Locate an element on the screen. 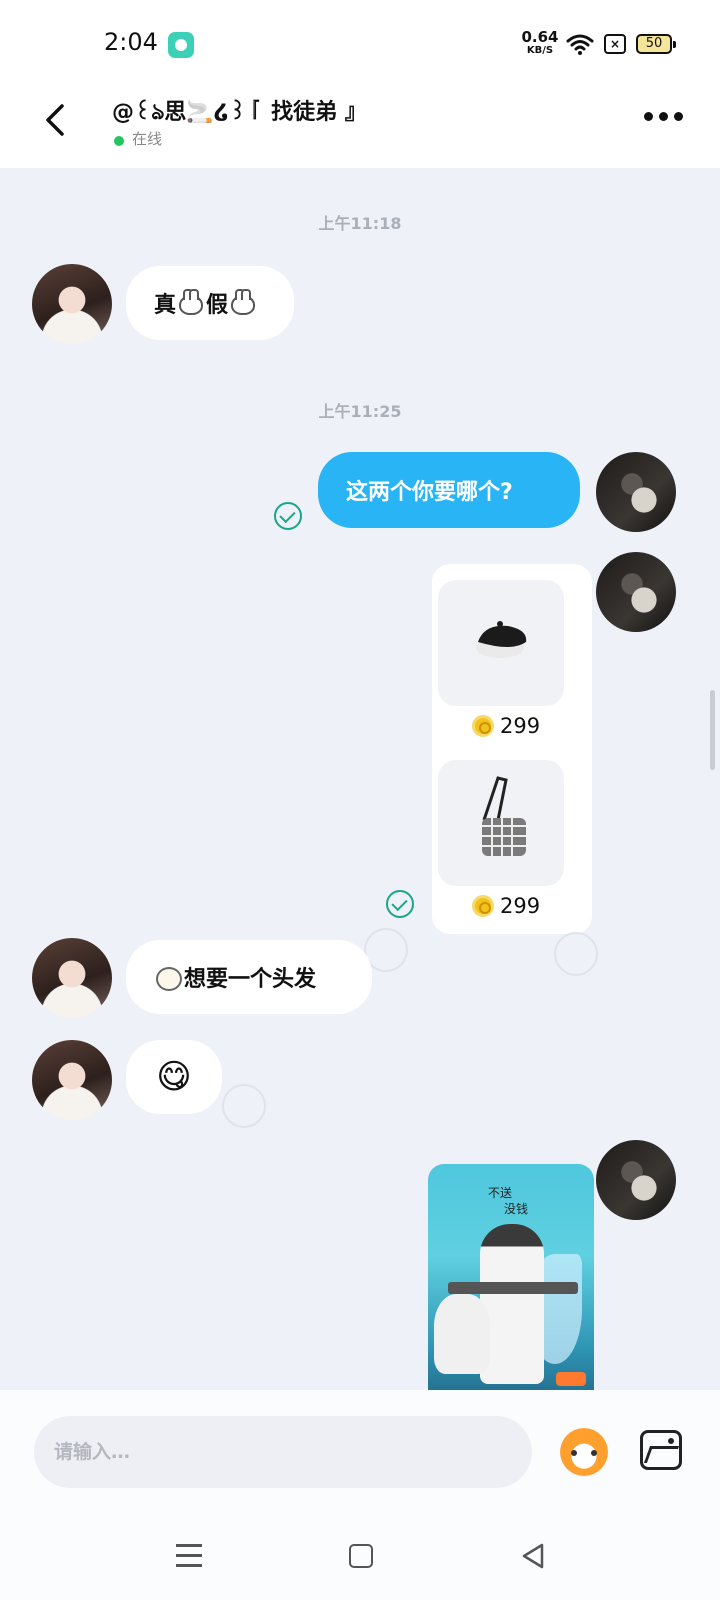 Image resolution: width=720 pixels, height=1600 pixels. image-picker-icon is located at coordinates (661, 1450).